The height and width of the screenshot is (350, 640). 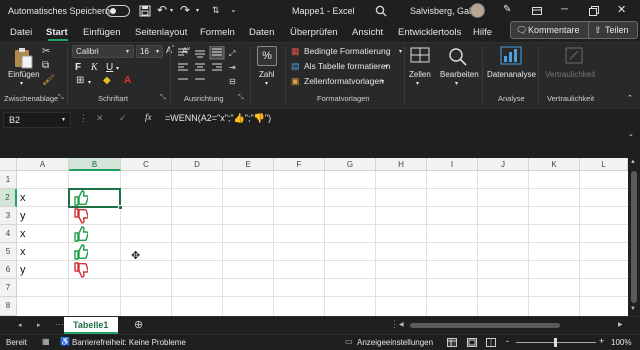 What do you see at coordinates (491, 342) in the screenshot?
I see `page-break-view-icon` at bounding box center [491, 342].